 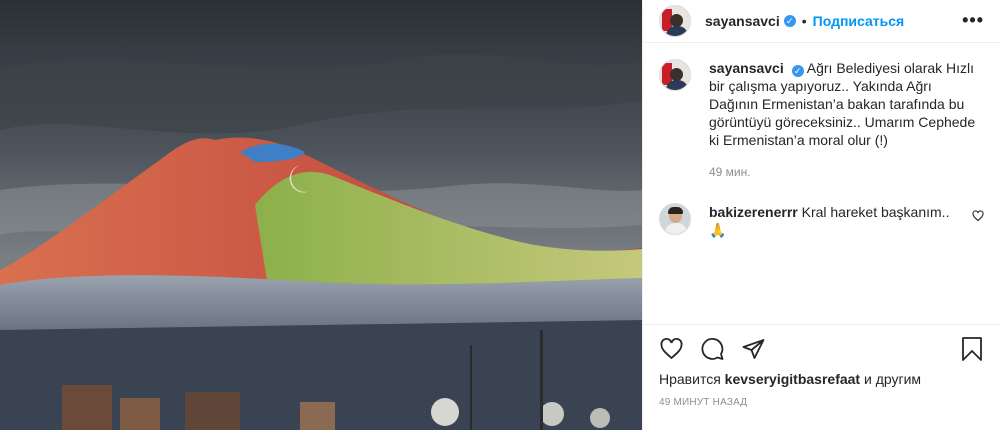 I want to click on comment-body: bakizerenerrr Kral hareket başkanım..🙏, so click(x=846, y=221).